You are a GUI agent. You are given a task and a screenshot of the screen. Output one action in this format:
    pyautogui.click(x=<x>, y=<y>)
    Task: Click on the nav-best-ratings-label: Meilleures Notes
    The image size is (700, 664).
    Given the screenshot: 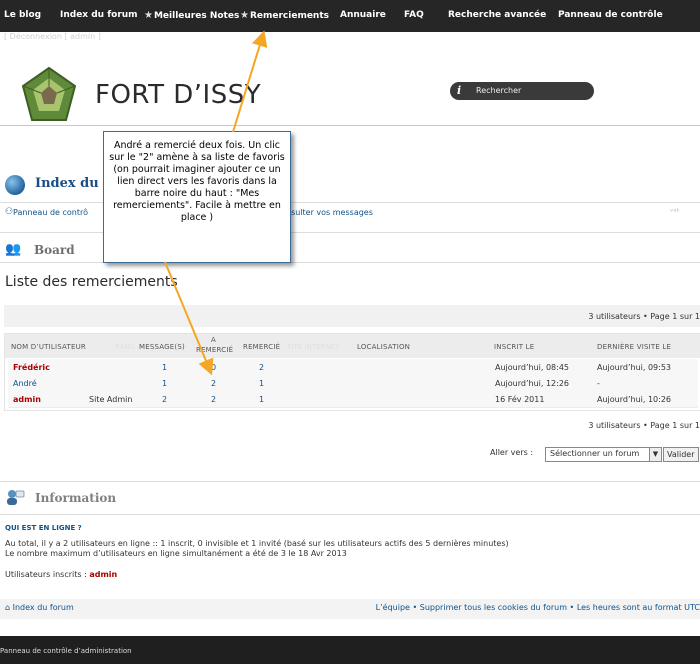 What is the action you would take?
    pyautogui.click(x=196, y=16)
    